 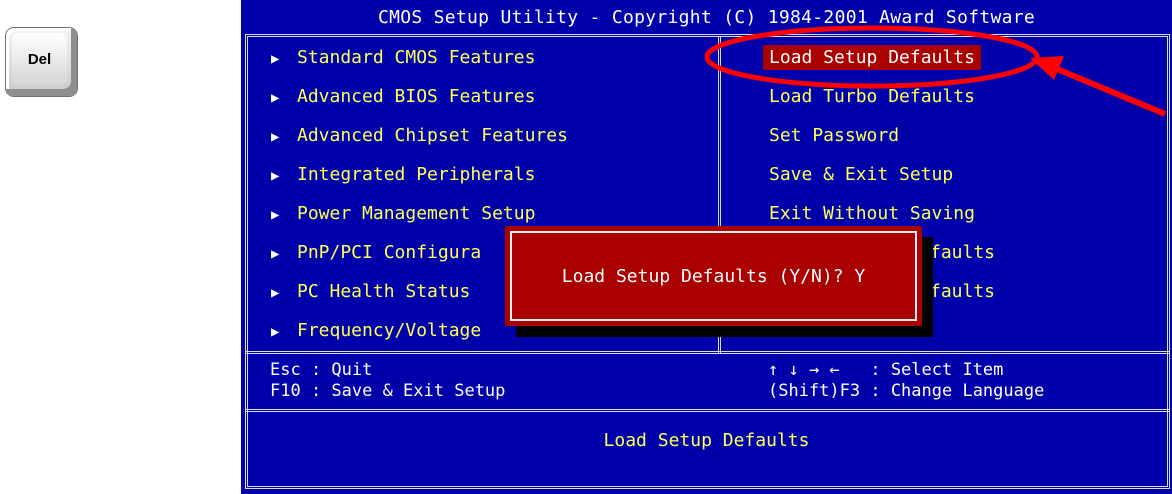 I want to click on menu-item-set-password: Set Password, so click(x=882, y=135).